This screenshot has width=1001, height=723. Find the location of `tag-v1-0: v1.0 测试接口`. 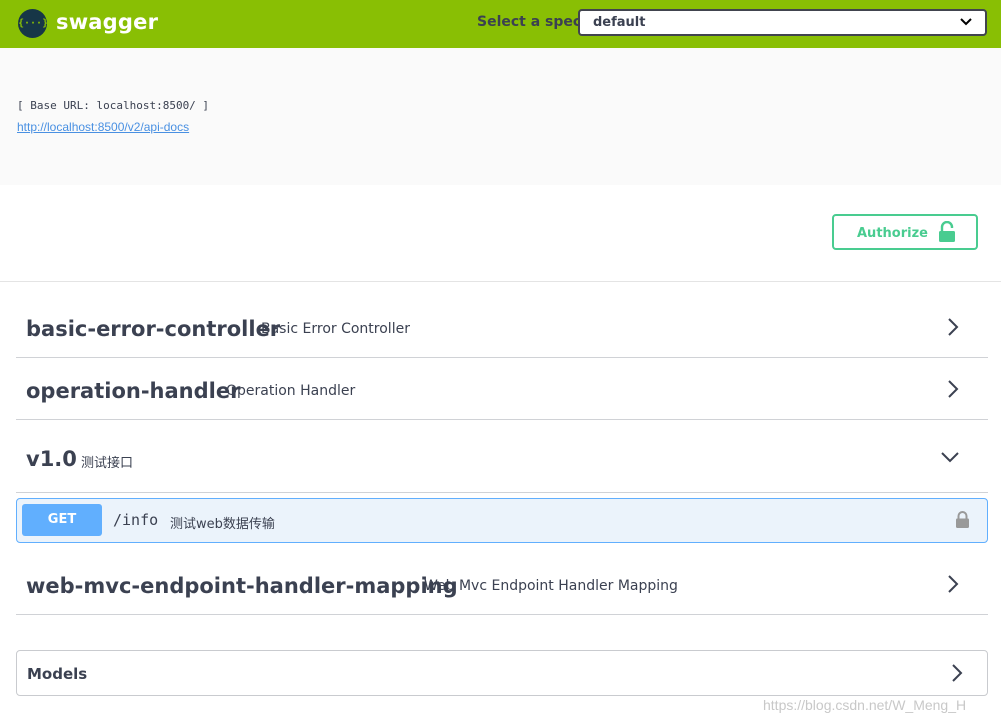

tag-v1-0: v1.0 测试接口 is located at coordinates (502, 456).